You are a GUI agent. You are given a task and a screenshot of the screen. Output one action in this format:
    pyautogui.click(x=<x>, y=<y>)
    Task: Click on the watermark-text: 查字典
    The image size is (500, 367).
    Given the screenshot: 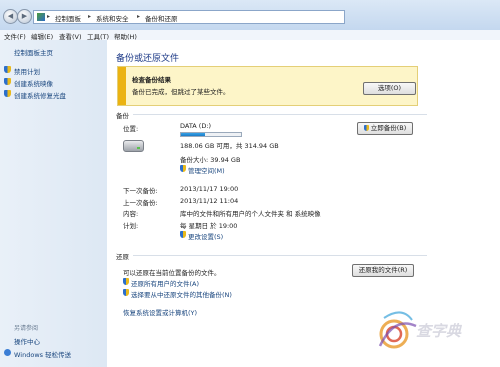 What is the action you would take?
    pyautogui.click(x=439, y=331)
    